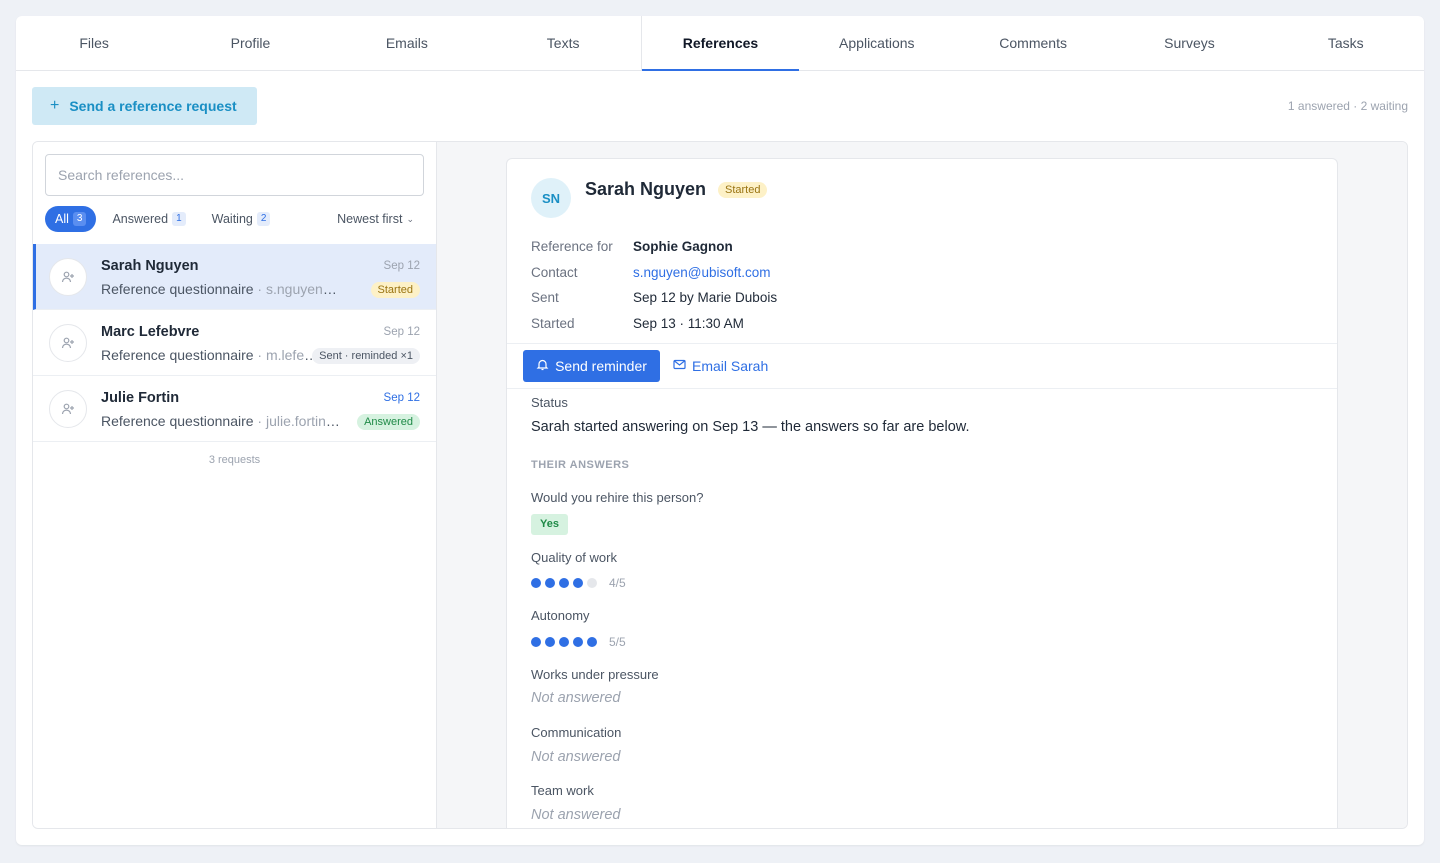  I want to click on detail-name: Sarah Nguyen, so click(646, 189).